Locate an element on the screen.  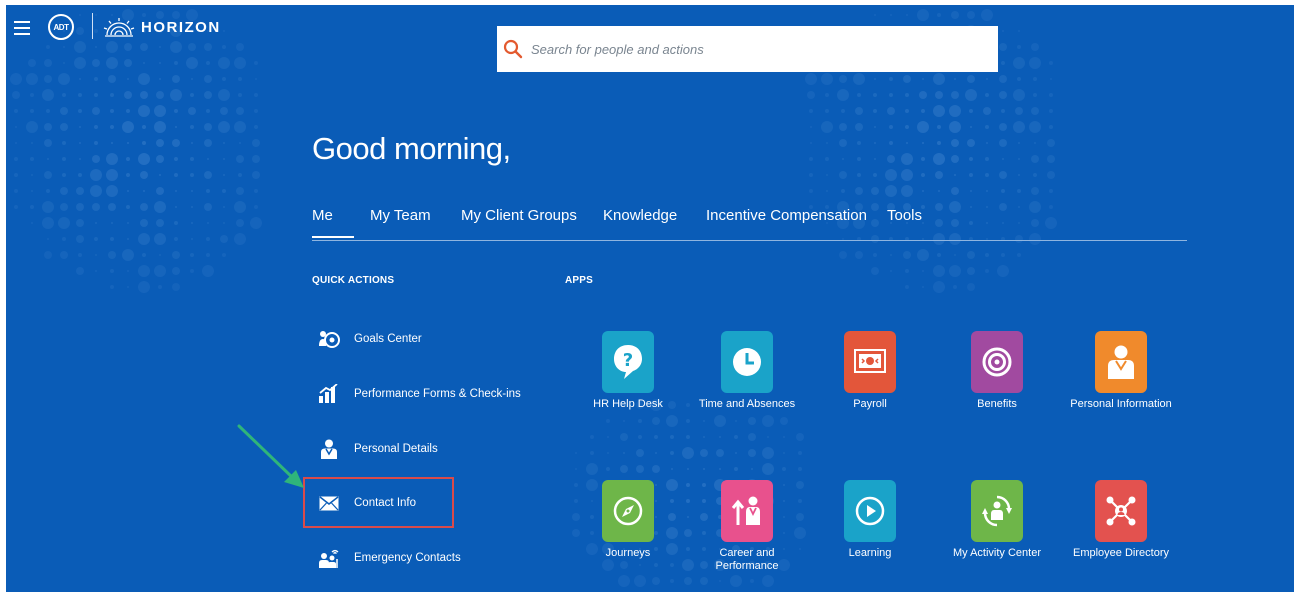
network-icon is located at coordinates (1121, 511).